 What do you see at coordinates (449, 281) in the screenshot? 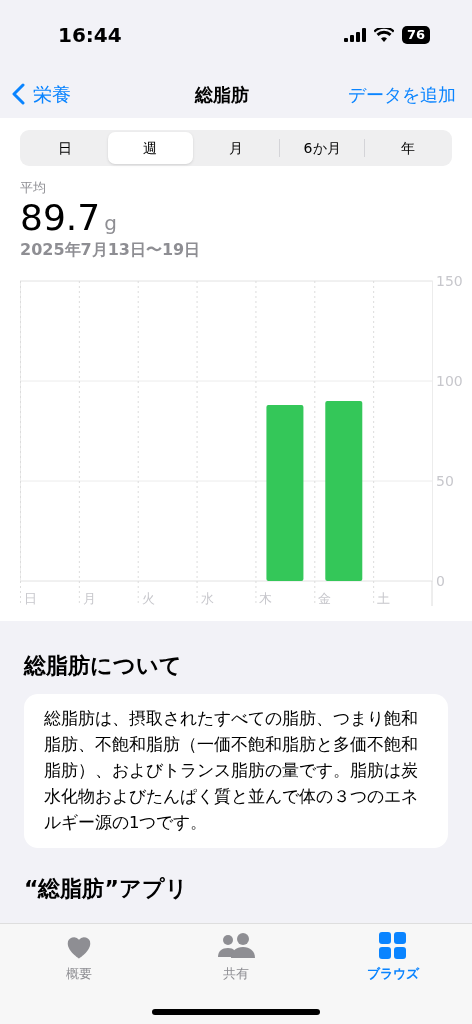
I see `axis-label: 150` at bounding box center [449, 281].